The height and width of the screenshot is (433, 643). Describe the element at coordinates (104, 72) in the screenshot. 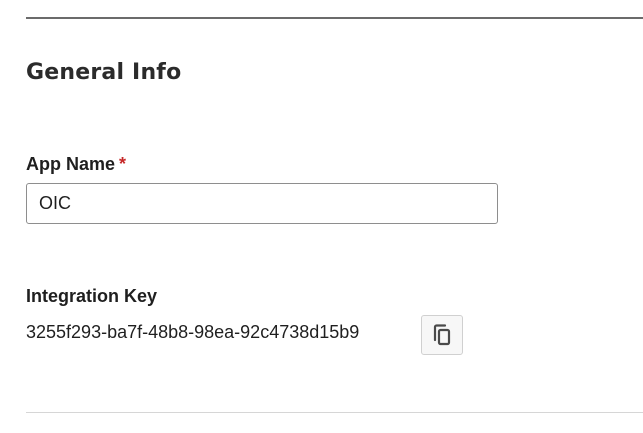

I see `section-title: General Info` at that location.